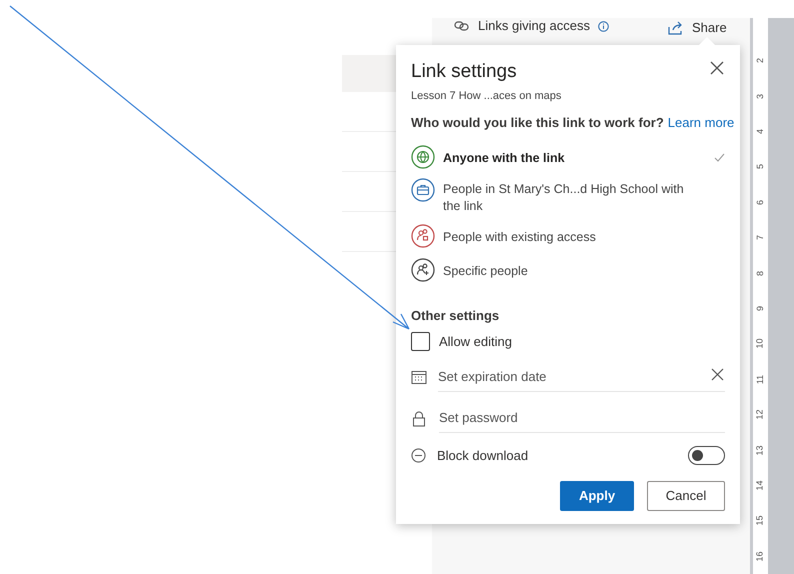 The width and height of the screenshot is (794, 574). What do you see at coordinates (574, 377) in the screenshot?
I see `expiration-date-field: Set expiration date` at bounding box center [574, 377].